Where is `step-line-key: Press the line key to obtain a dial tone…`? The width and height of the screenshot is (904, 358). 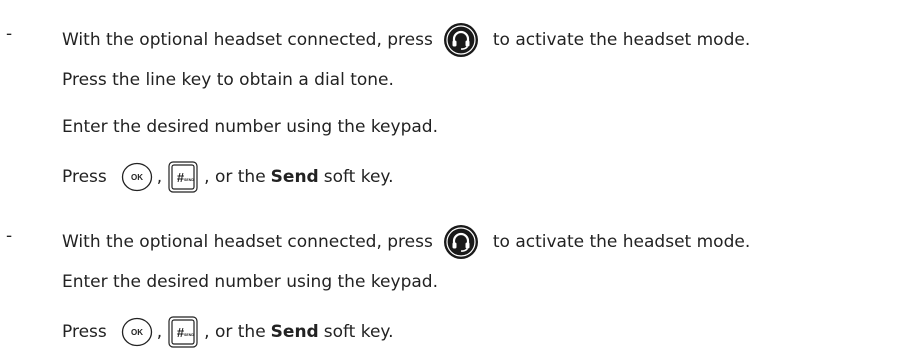 step-line-key: Press the line key to obtain a dial tone… is located at coordinates (228, 80).